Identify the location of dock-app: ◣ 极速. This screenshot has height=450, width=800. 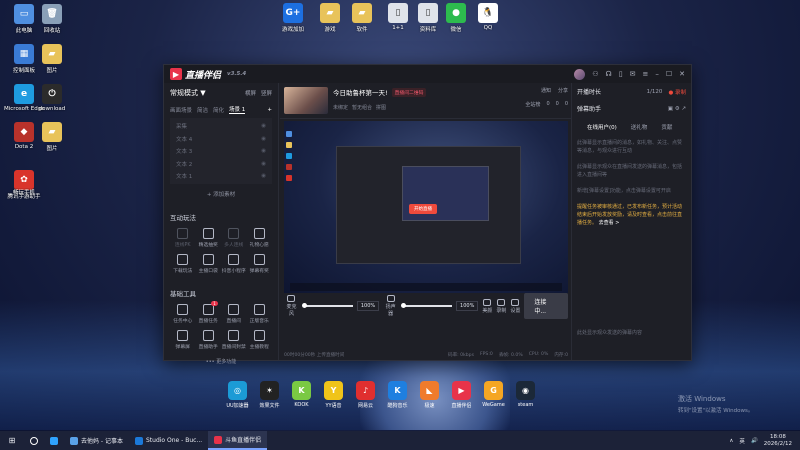
(429, 395).